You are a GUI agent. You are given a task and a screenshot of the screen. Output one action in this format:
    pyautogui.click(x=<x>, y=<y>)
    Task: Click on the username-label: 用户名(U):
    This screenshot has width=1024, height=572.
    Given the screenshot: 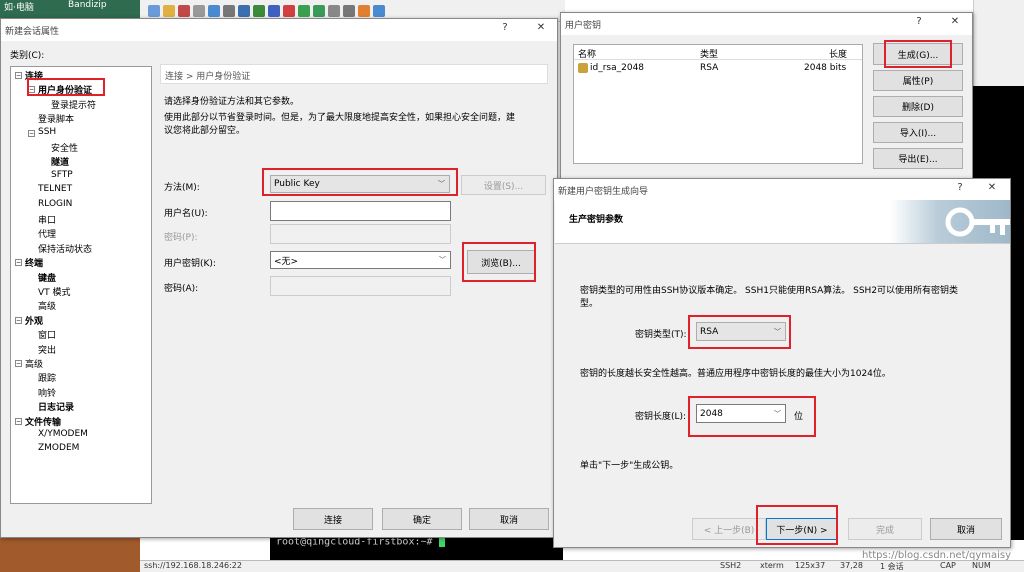 What is the action you would take?
    pyautogui.click(x=186, y=214)
    